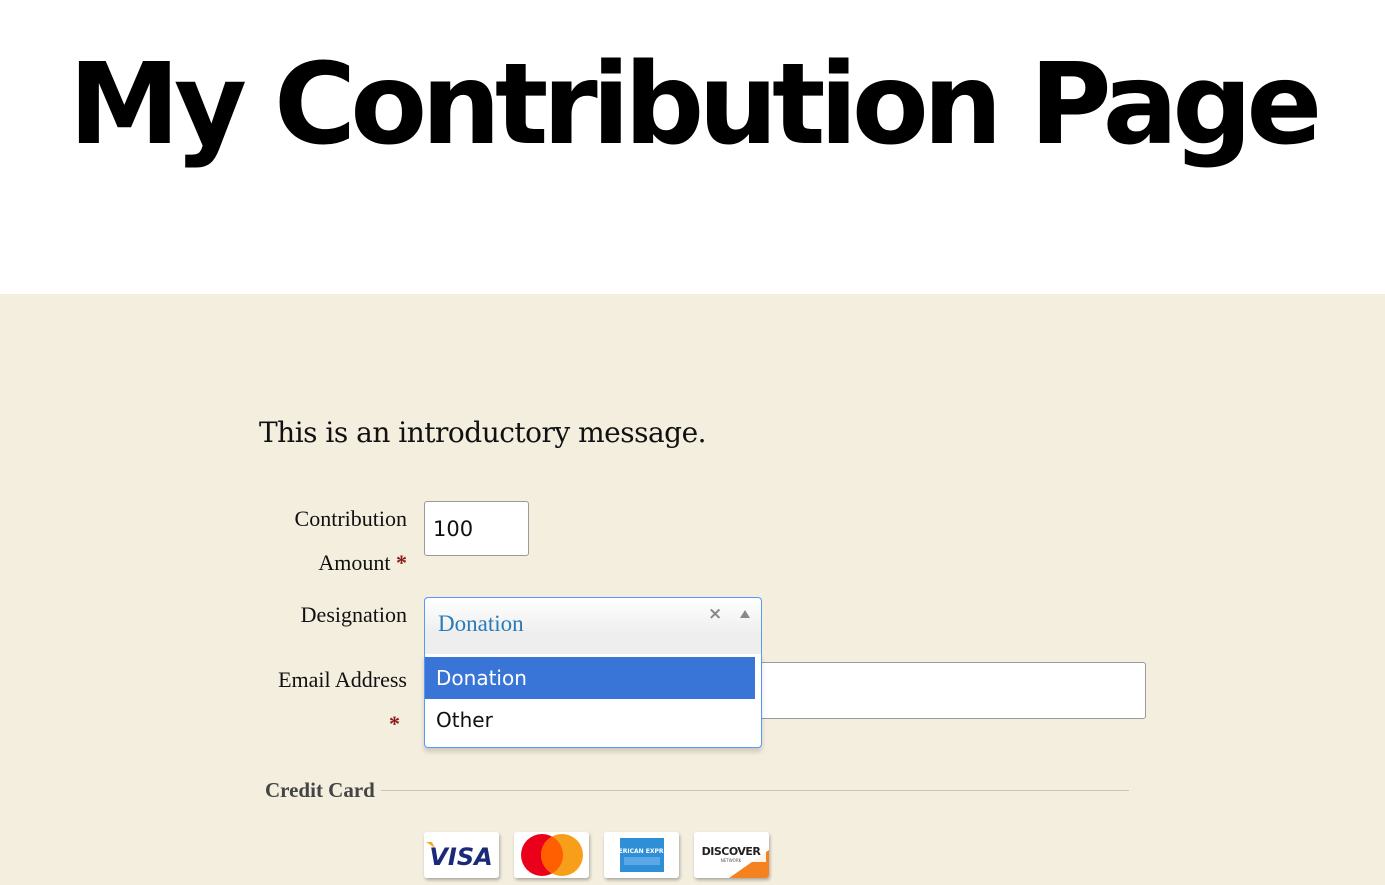 This screenshot has width=1385, height=885. What do you see at coordinates (551, 855) in the screenshot?
I see `mastercard-card-icon` at bounding box center [551, 855].